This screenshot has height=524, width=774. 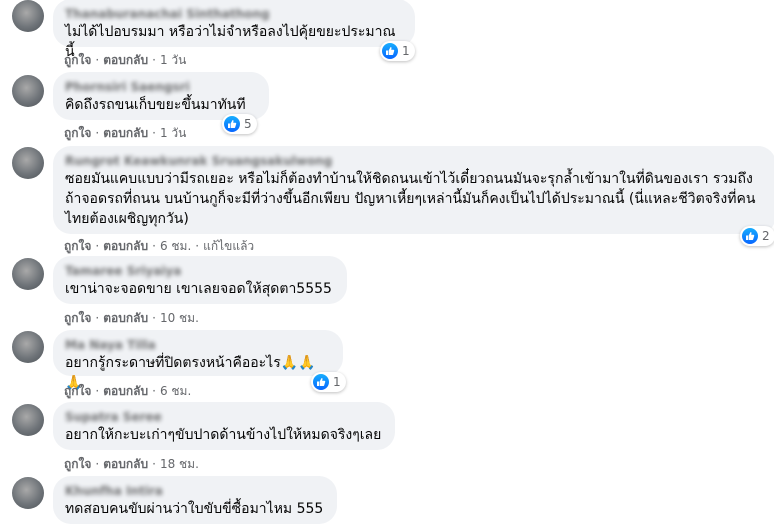 What do you see at coordinates (179, 318) in the screenshot?
I see `comment-time: 10 ชม.` at bounding box center [179, 318].